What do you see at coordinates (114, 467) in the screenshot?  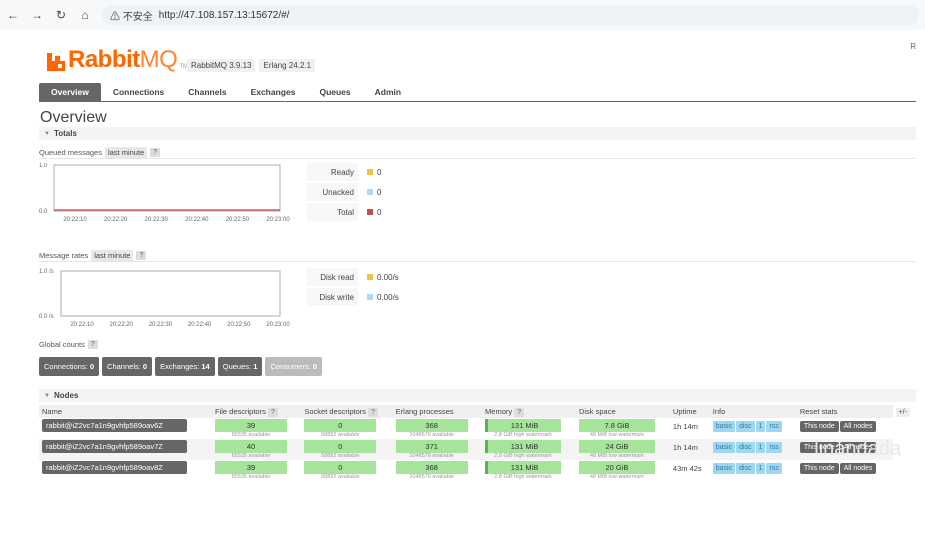 I see `node-name-link: rabbit@iZ2vc7a1n9gvhfp589oav8Z` at bounding box center [114, 467].